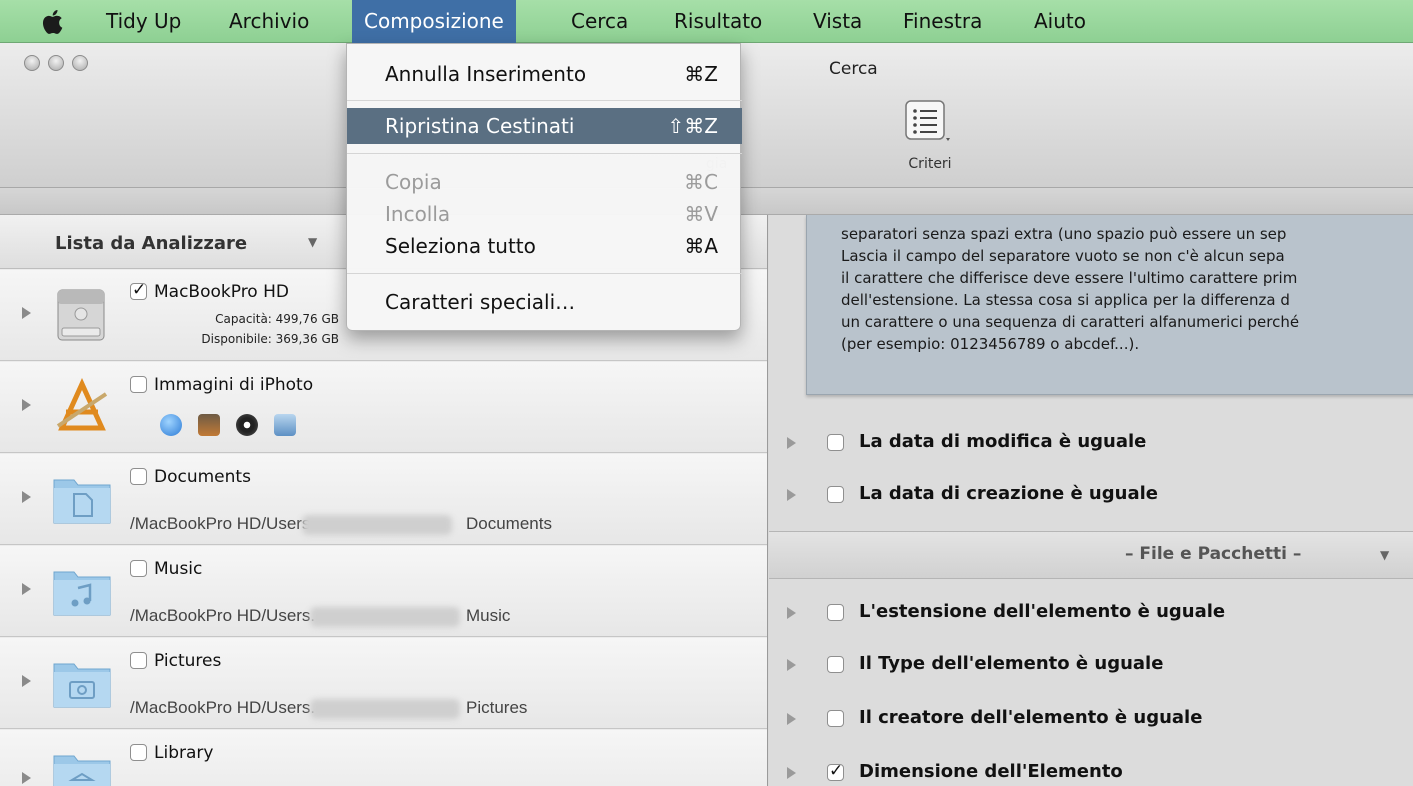 The width and height of the screenshot is (1413, 786). What do you see at coordinates (188, 661) in the screenshot?
I see `list-item-name: Pictures` at bounding box center [188, 661].